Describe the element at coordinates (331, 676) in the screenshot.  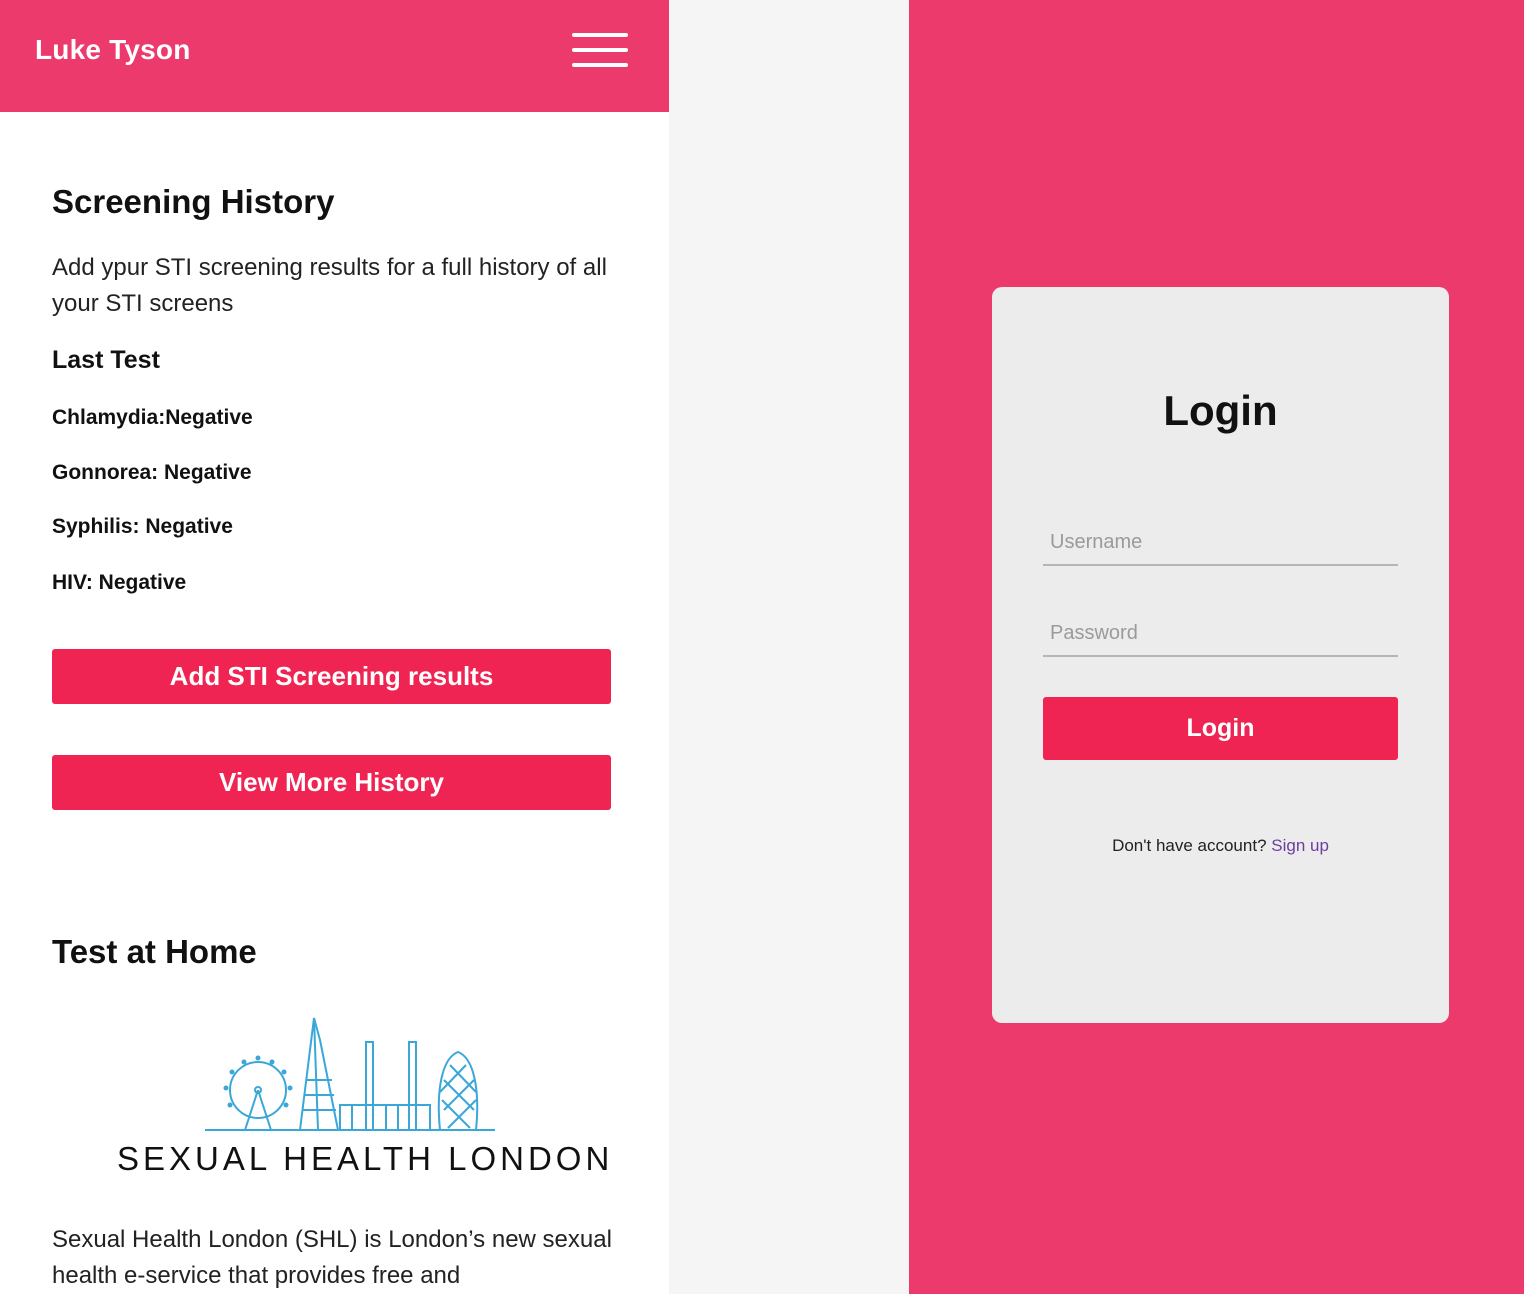
I see `add-sti-results-button: Add STI Screening results` at that location.